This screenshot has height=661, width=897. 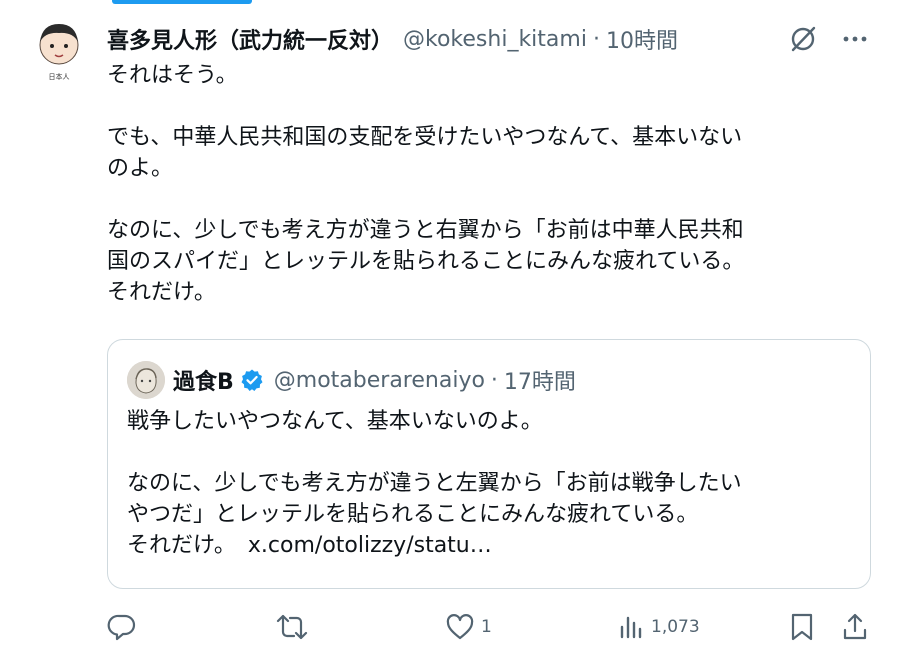 I want to click on quote-display-name: 過食B, so click(x=203, y=380).